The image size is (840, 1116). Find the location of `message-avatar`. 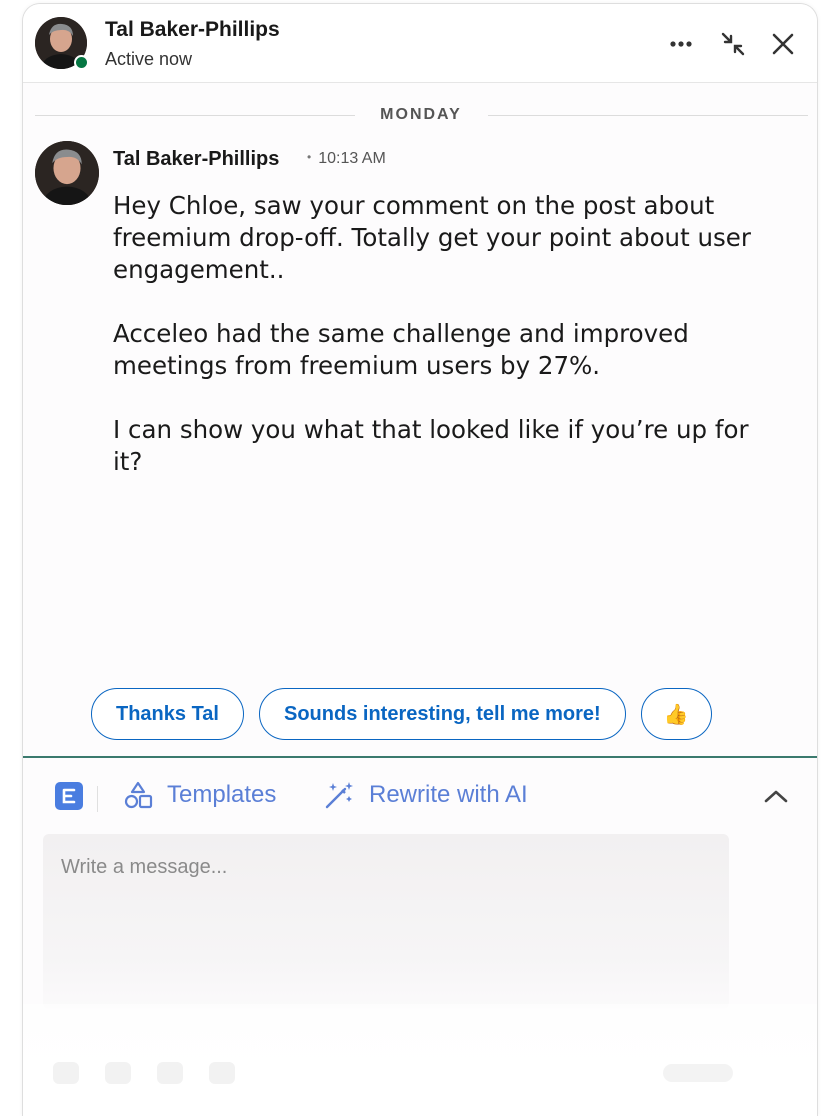

message-avatar is located at coordinates (67, 173).